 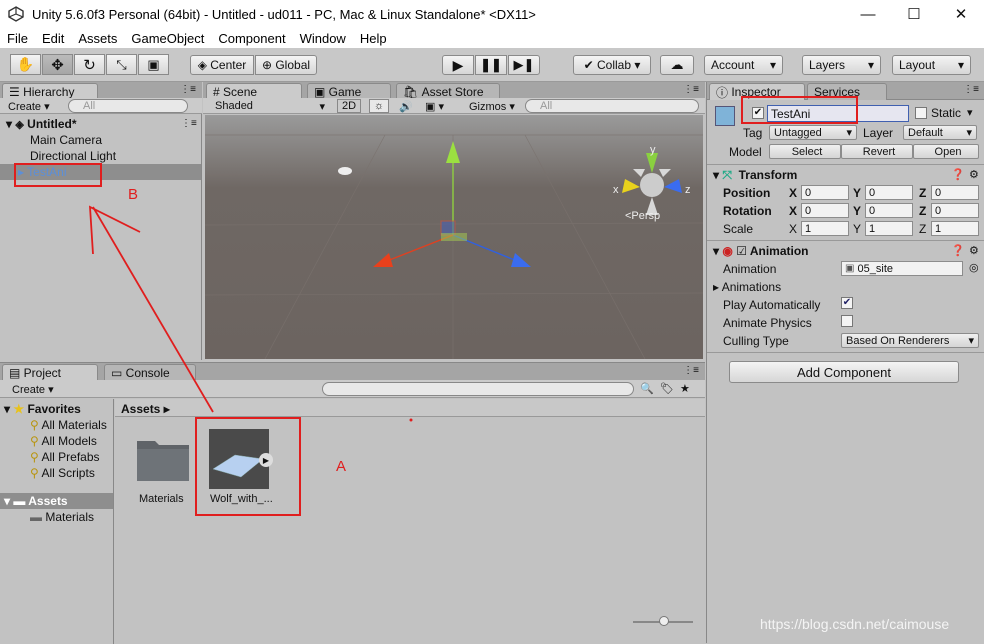 What do you see at coordinates (251, 313) in the screenshot?
I see `annotation-arrow` at bounding box center [251, 313].